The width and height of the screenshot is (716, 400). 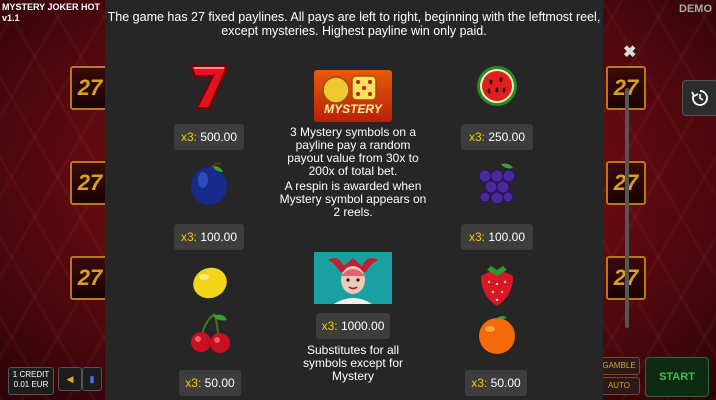 I want to click on watermelon-payout: x3: 250.00, so click(x=497, y=137).